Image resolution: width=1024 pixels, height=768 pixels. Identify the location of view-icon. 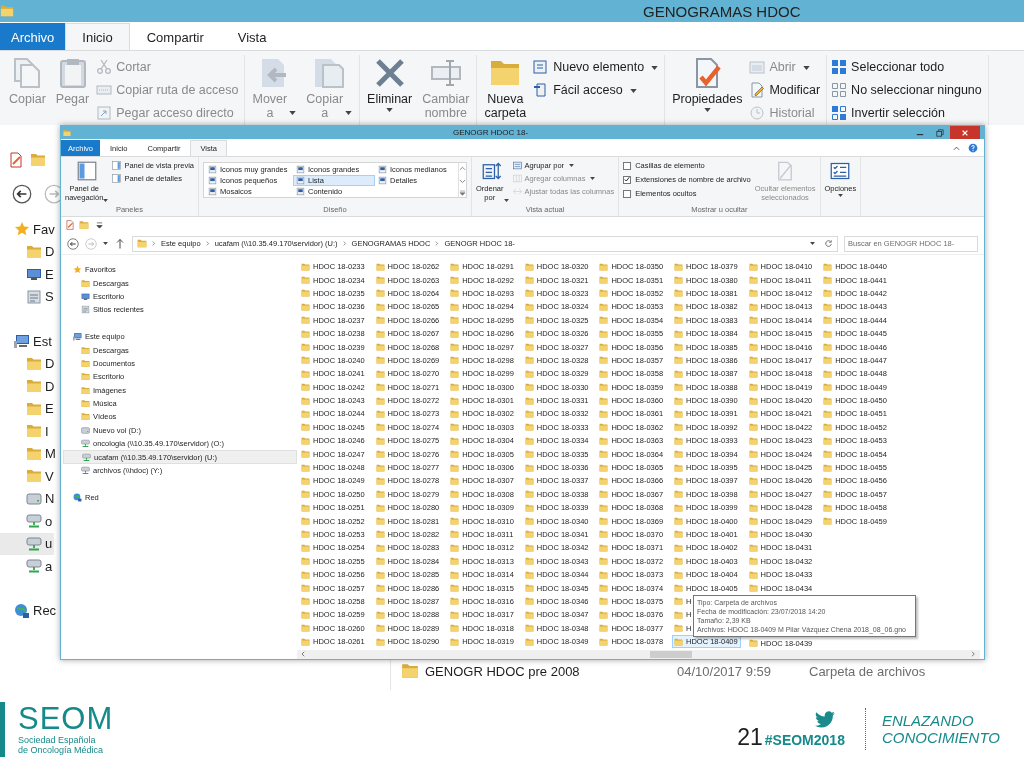
(300, 169).